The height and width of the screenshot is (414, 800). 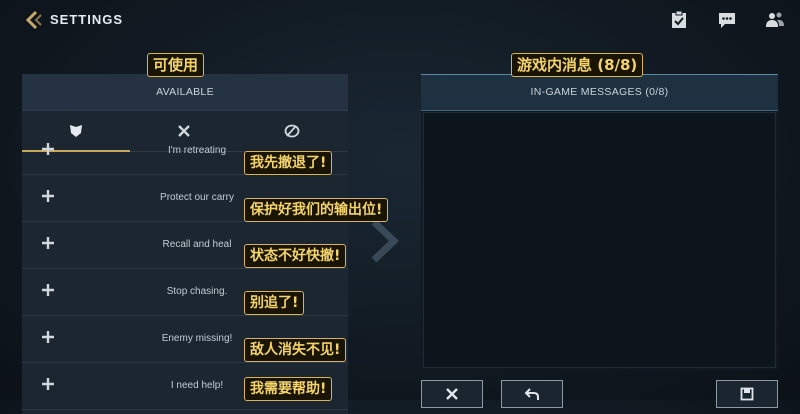 I want to click on ingame-messages-title: IN-GAME MESSAGES (0/8), so click(x=599, y=92).